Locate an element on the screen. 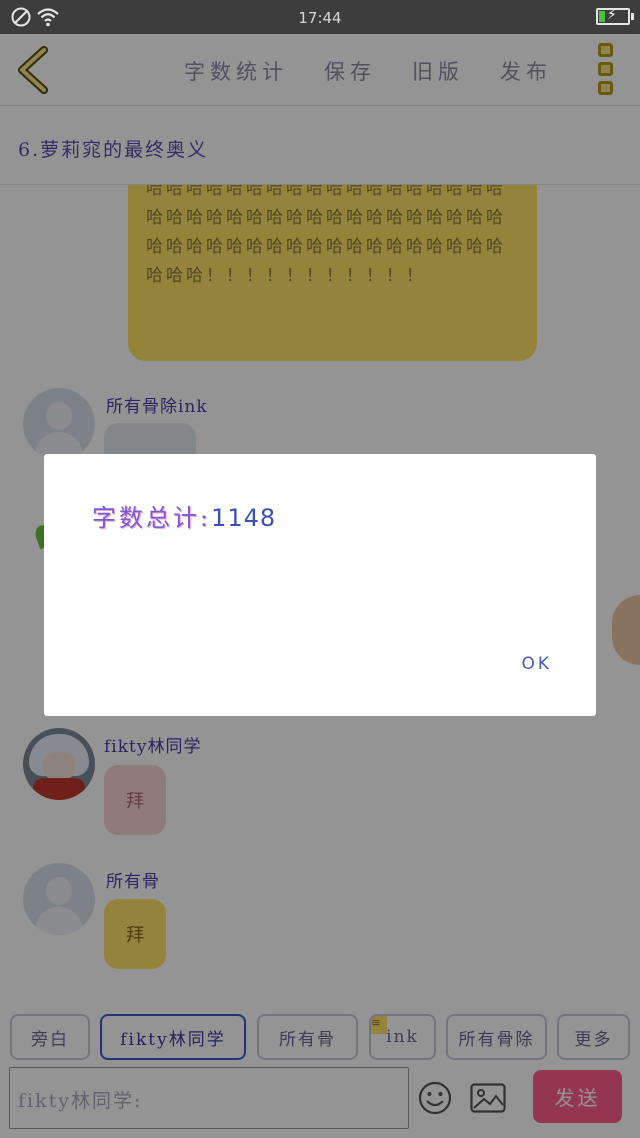 This screenshot has width=640, height=1138. ok-button: OK is located at coordinates (536, 664).